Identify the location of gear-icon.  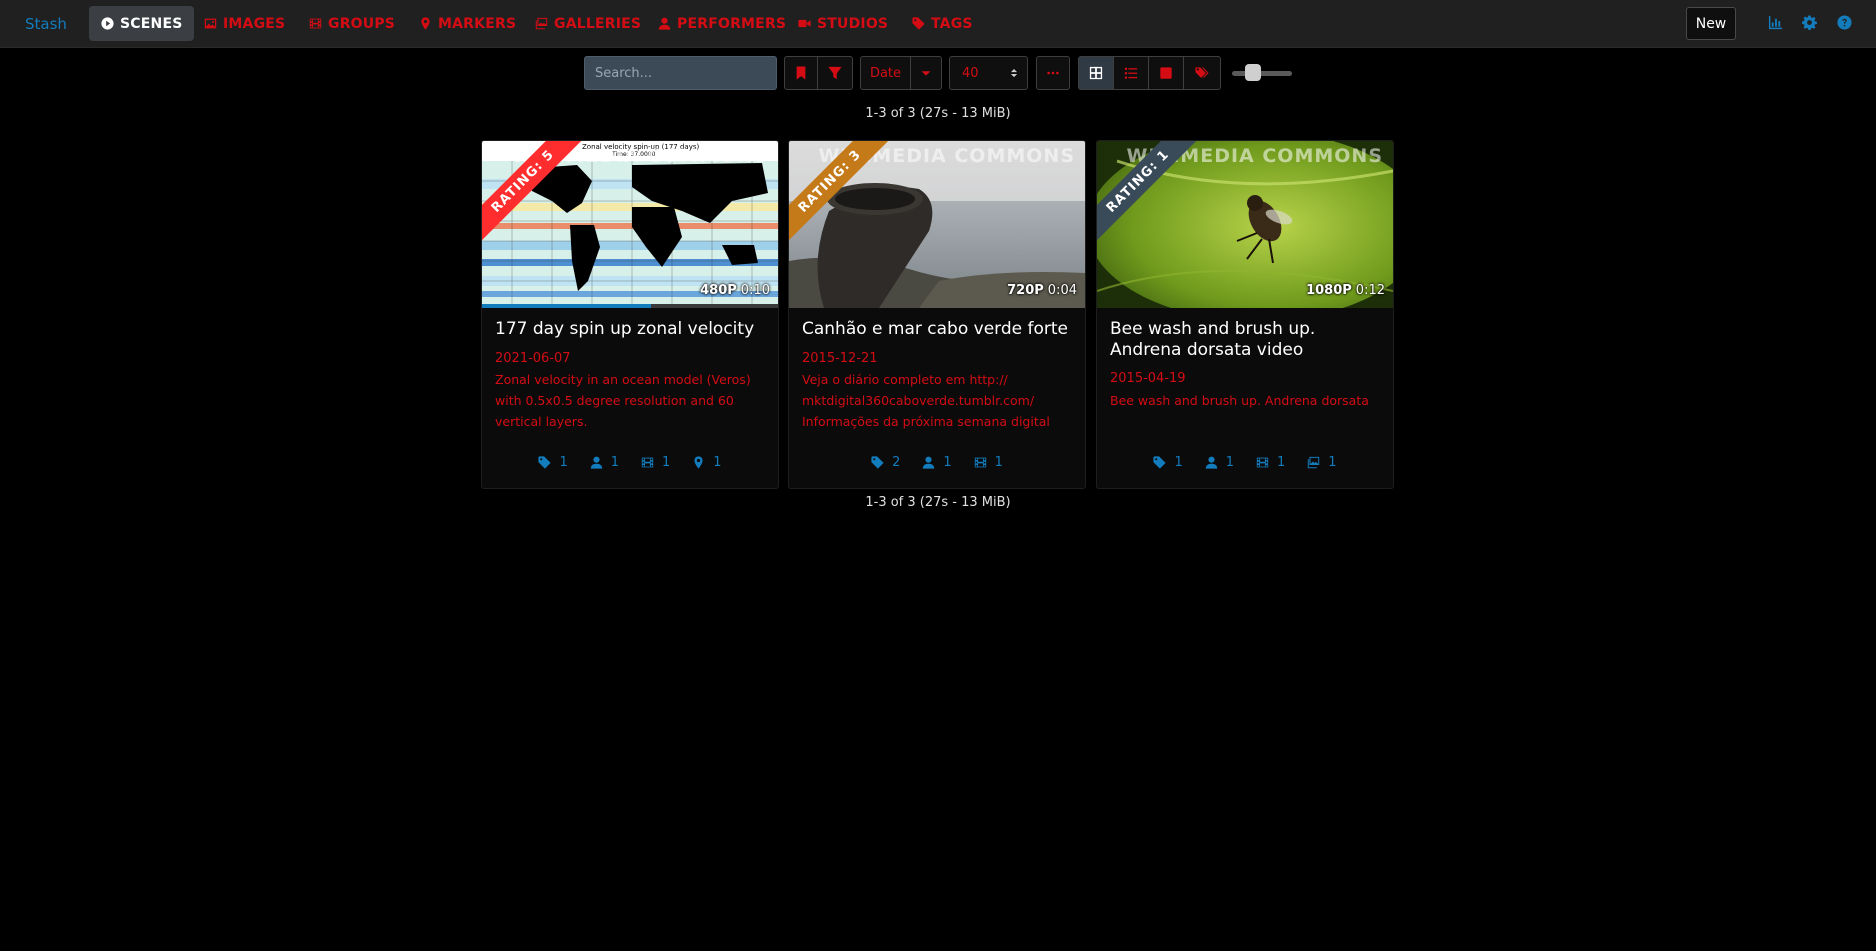
(1809, 22).